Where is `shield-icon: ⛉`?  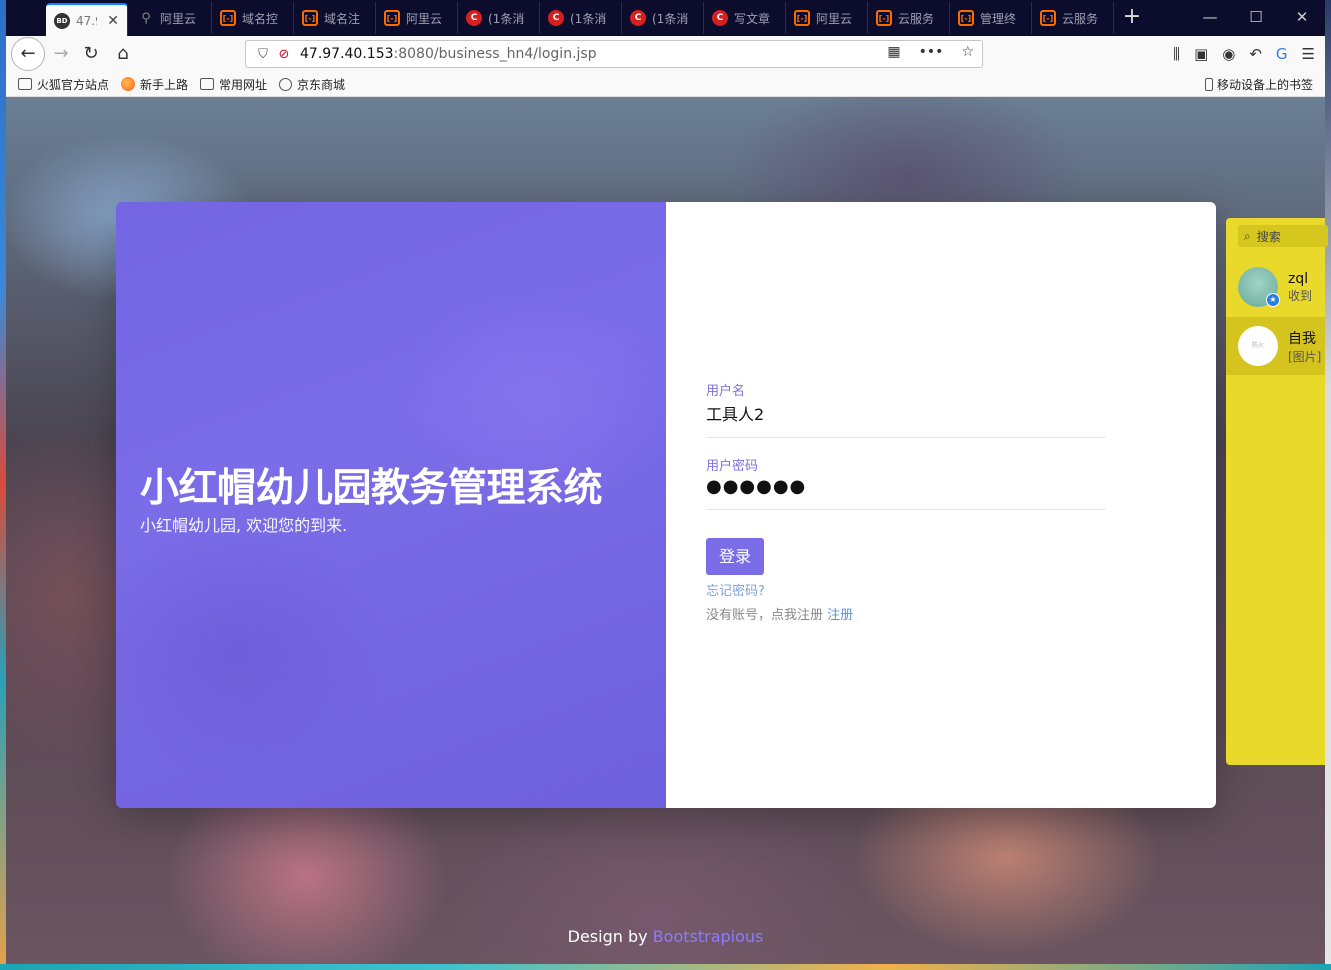 shield-icon: ⛉ is located at coordinates (263, 54).